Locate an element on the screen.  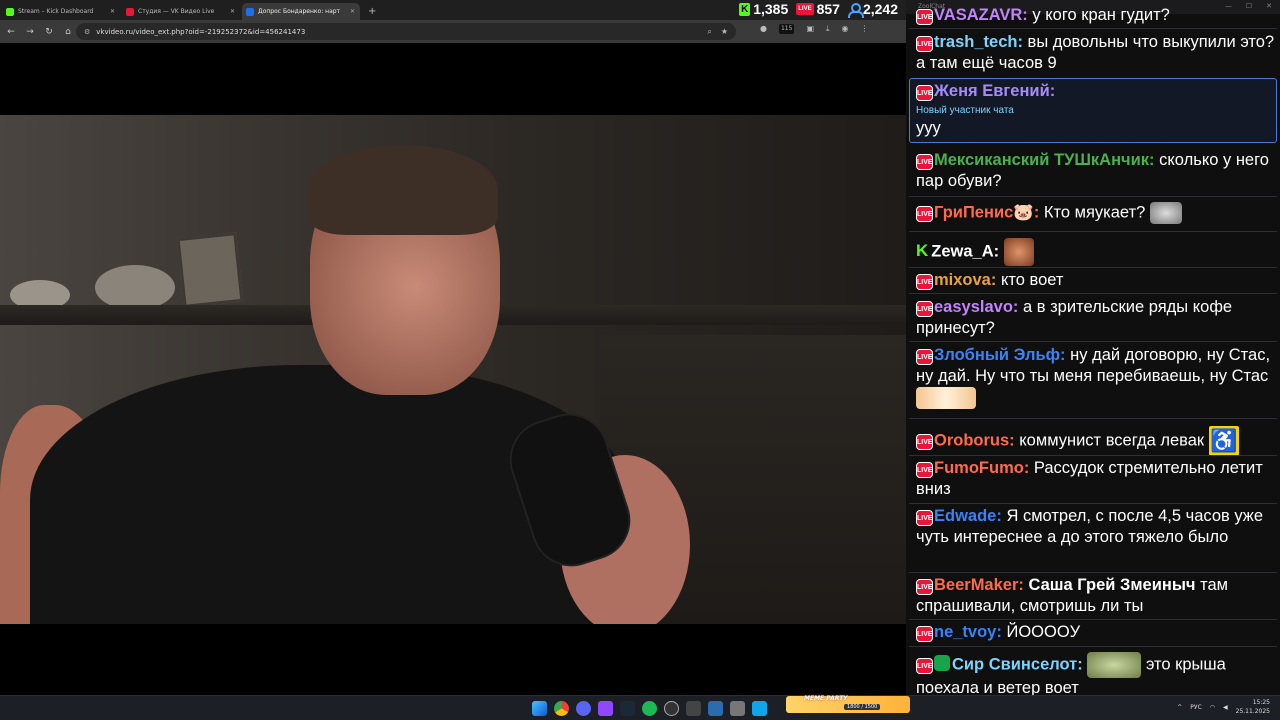
steam-icon is located at coordinates (627, 708).